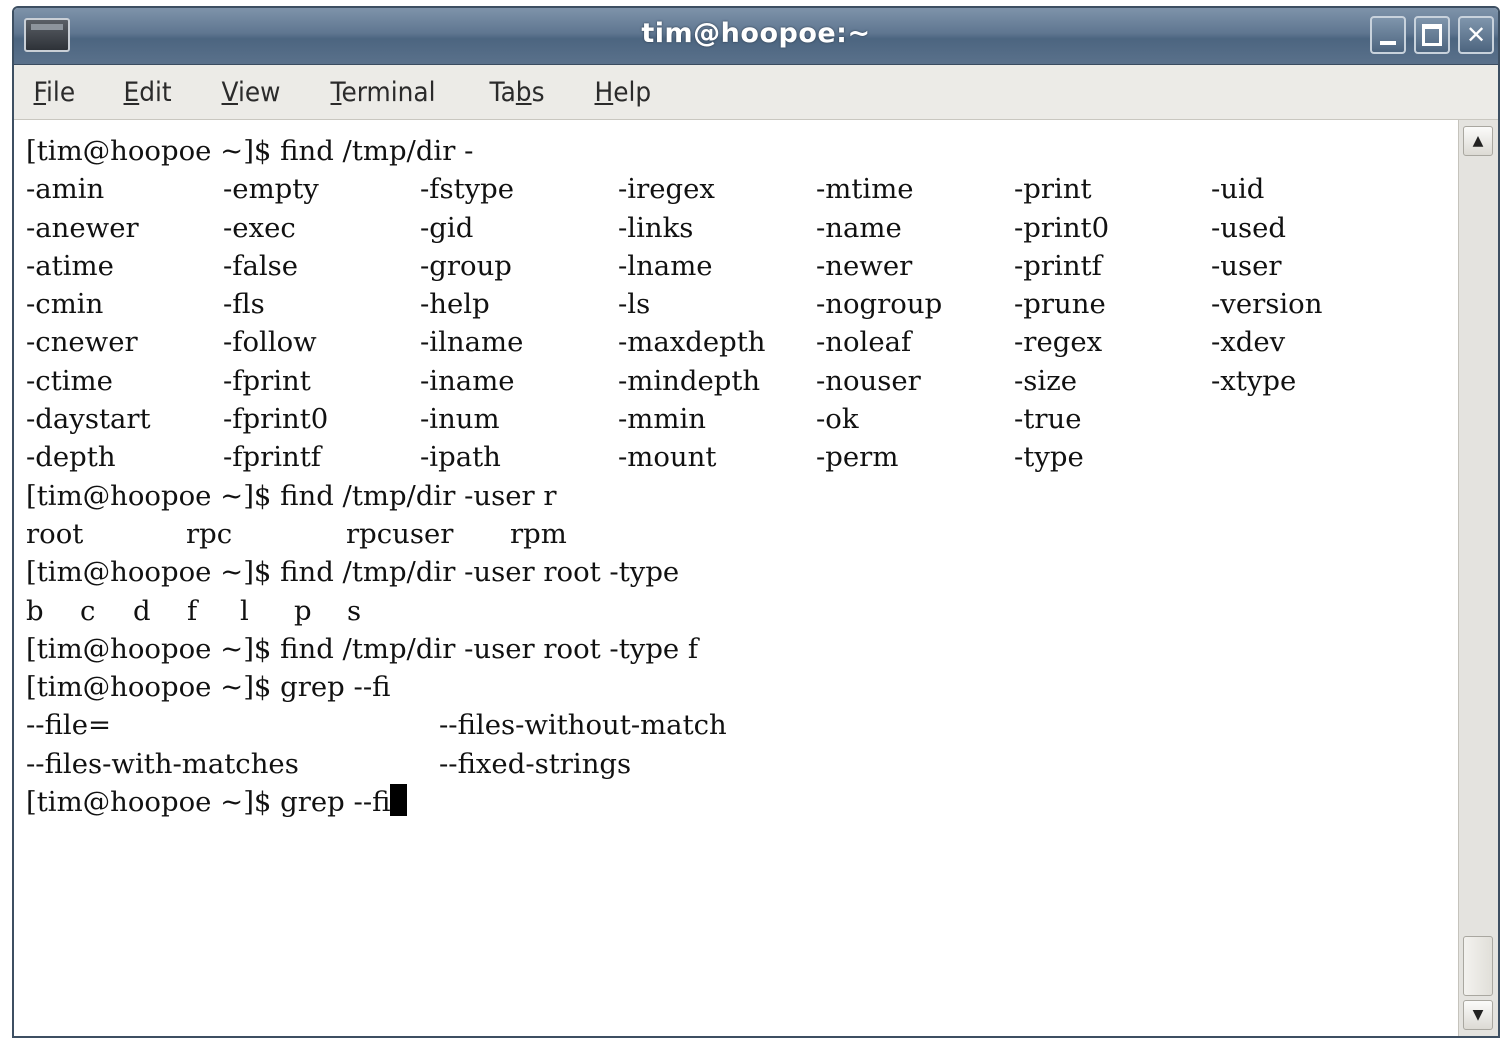 The width and height of the screenshot is (1503, 1041). I want to click on completion-item: -anewer, so click(82, 227).